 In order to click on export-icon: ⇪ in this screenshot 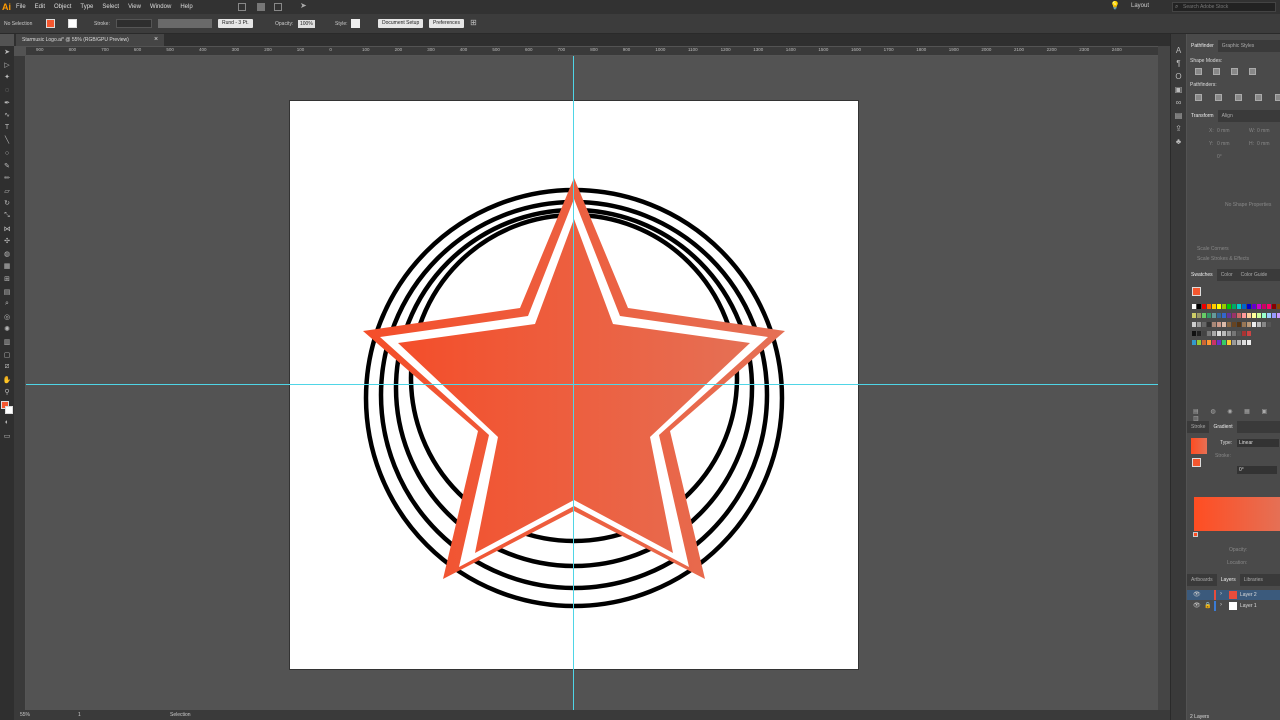, I will do `click(1178, 128)`.